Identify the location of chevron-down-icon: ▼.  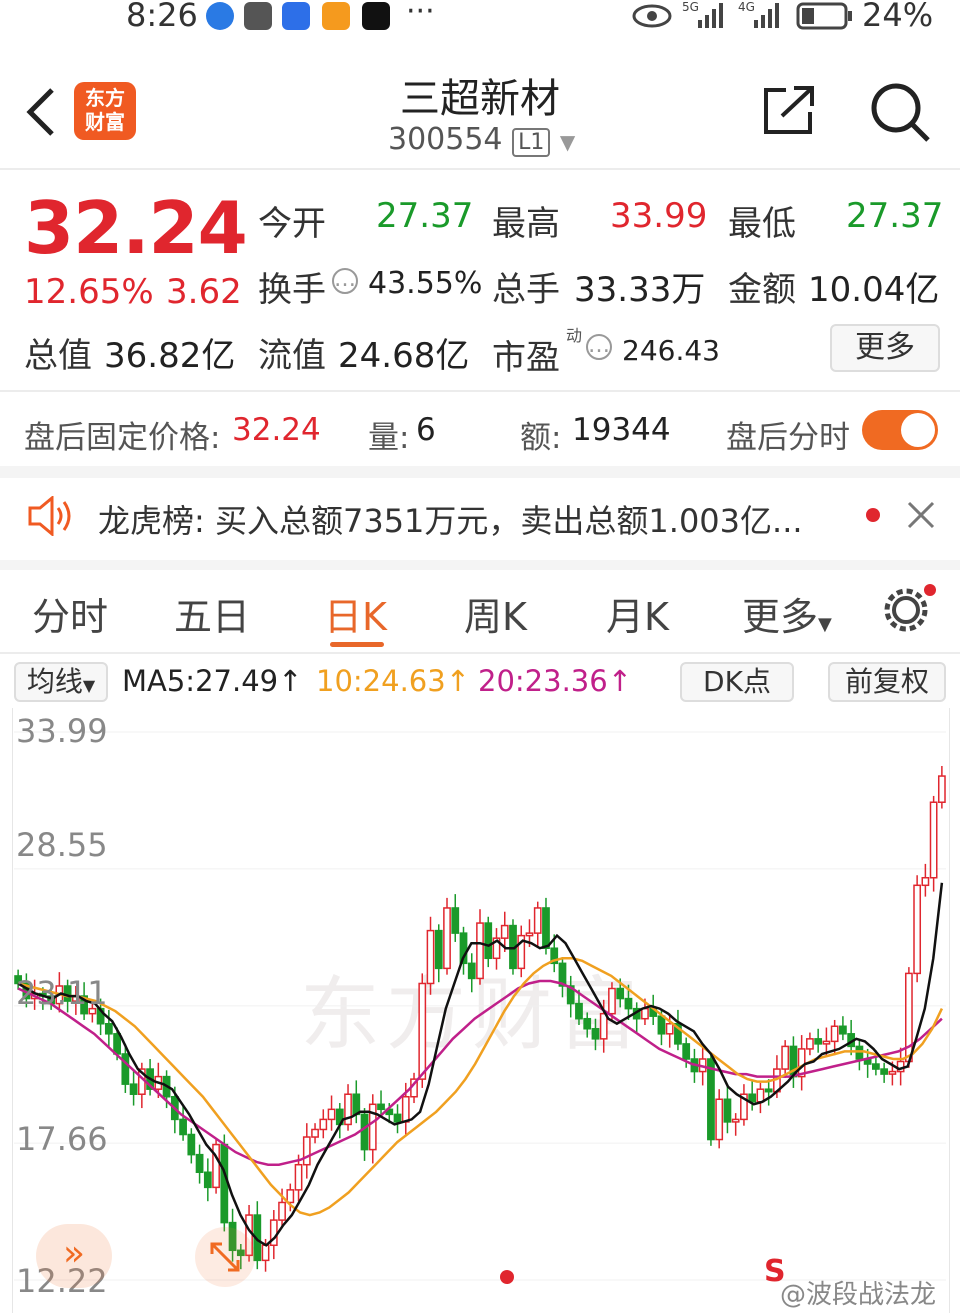
(567, 142).